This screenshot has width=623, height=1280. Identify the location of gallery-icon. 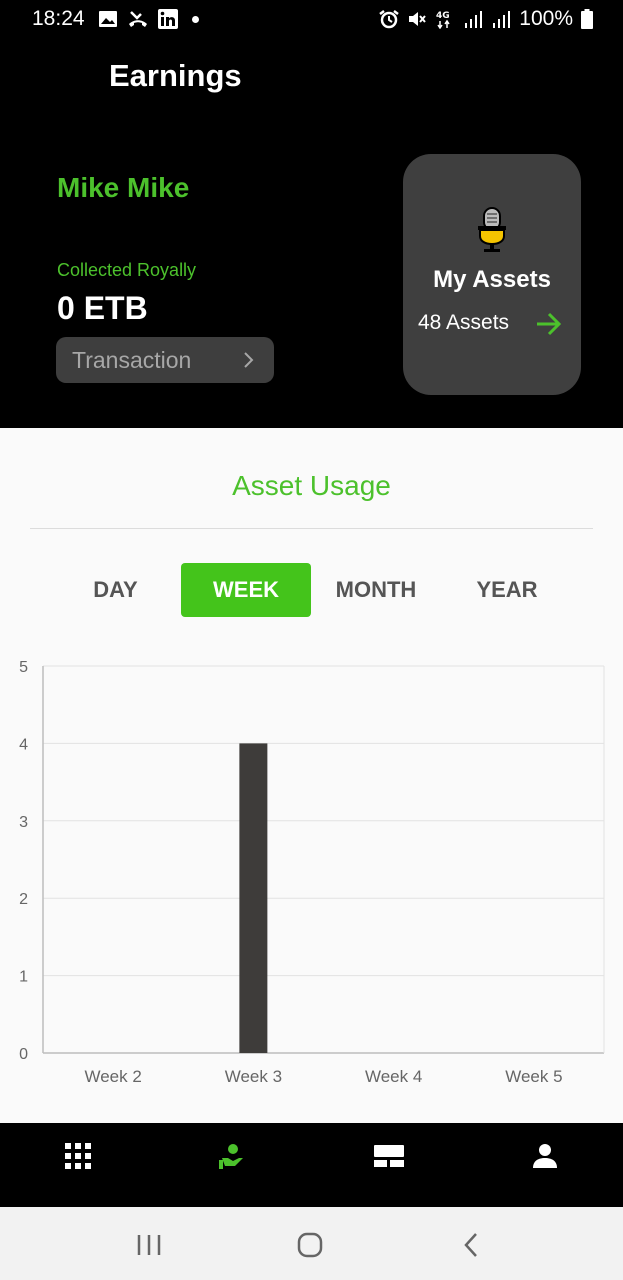
(108, 19).